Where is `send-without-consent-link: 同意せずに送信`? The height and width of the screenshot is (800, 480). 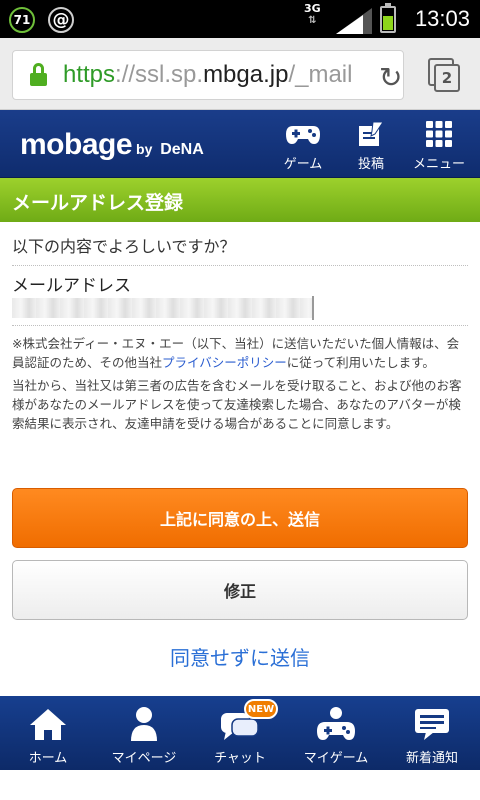 send-without-consent-link: 同意せずに送信 is located at coordinates (240, 656).